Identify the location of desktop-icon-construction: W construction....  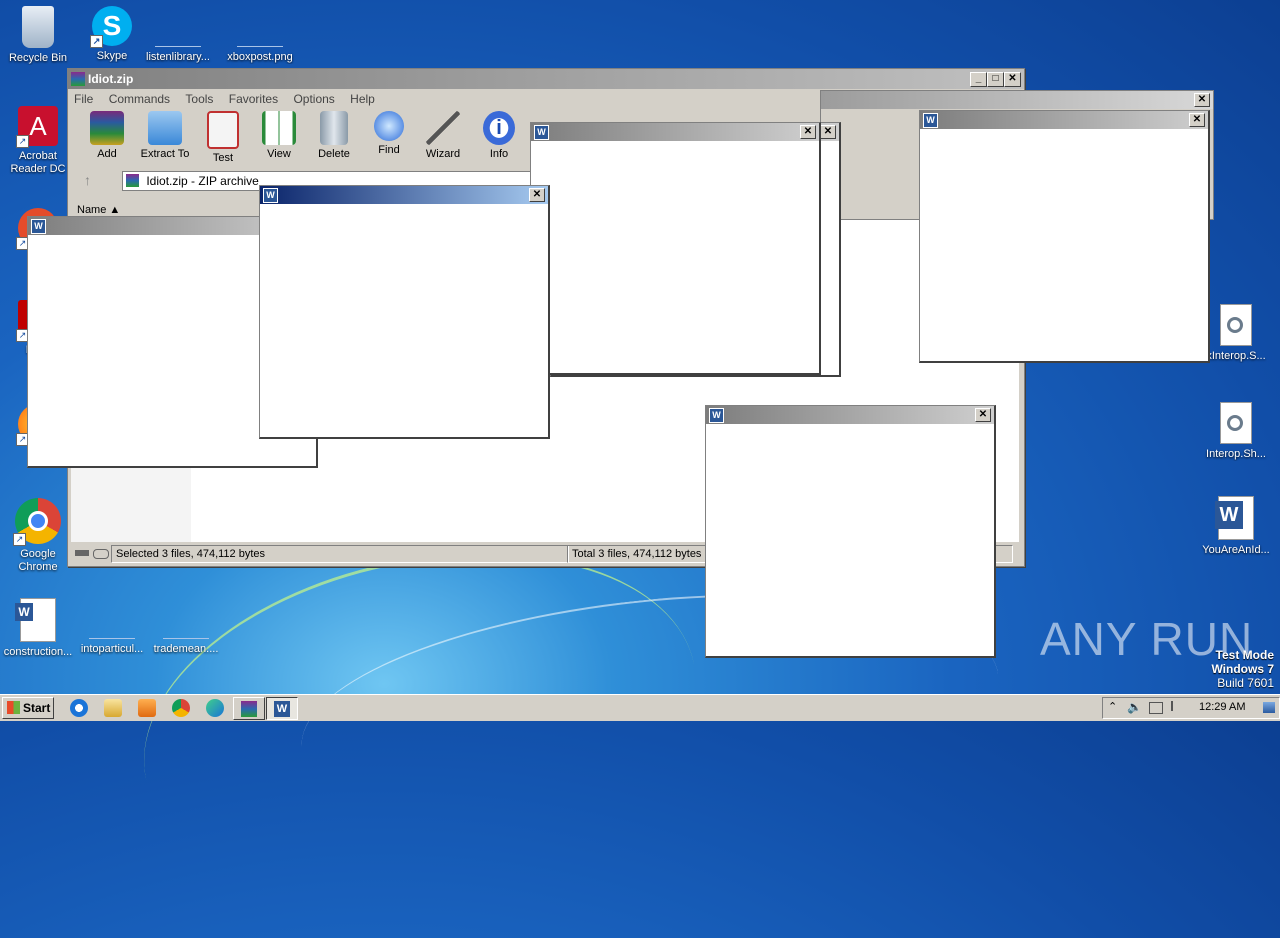
(38, 628).